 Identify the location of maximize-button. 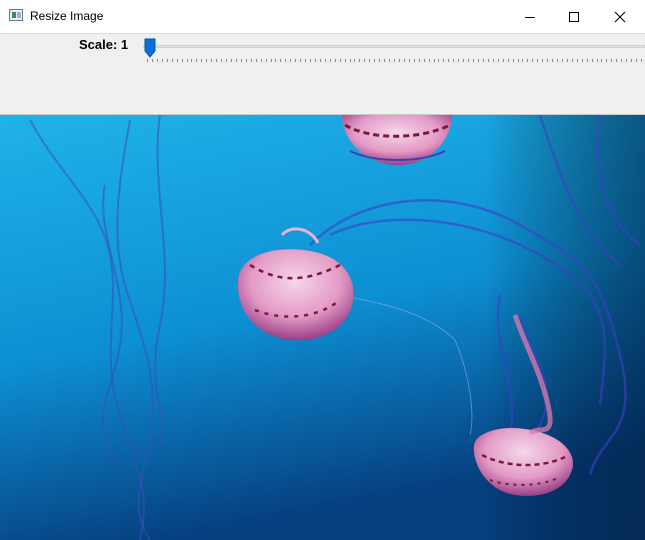
(574, 16).